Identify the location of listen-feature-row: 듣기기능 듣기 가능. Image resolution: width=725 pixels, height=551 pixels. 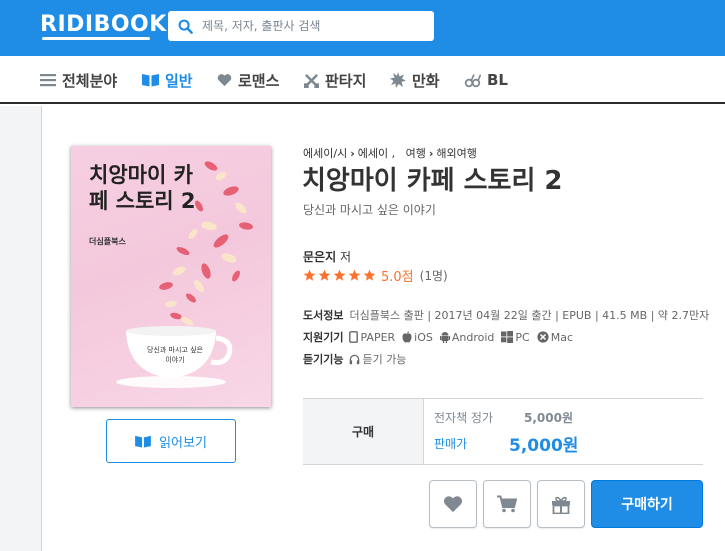
(358, 359).